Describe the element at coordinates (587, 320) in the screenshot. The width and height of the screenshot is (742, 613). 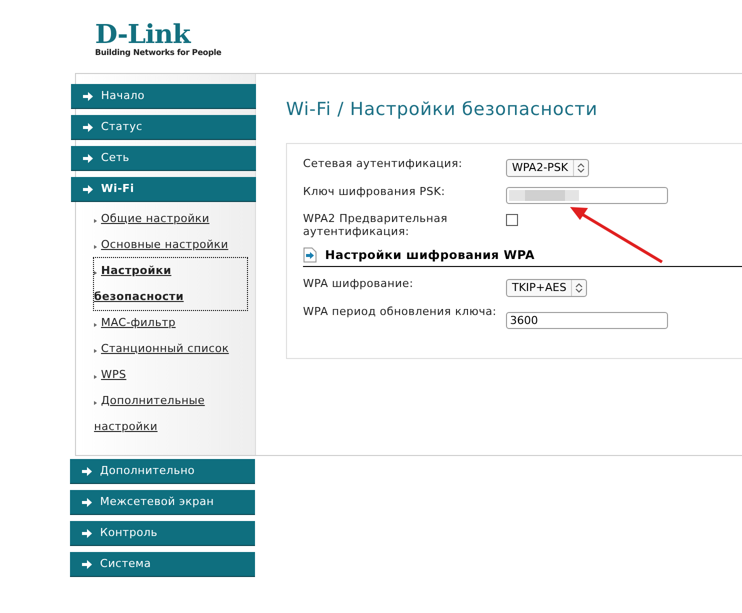
I see `input-field: 3600` at that location.